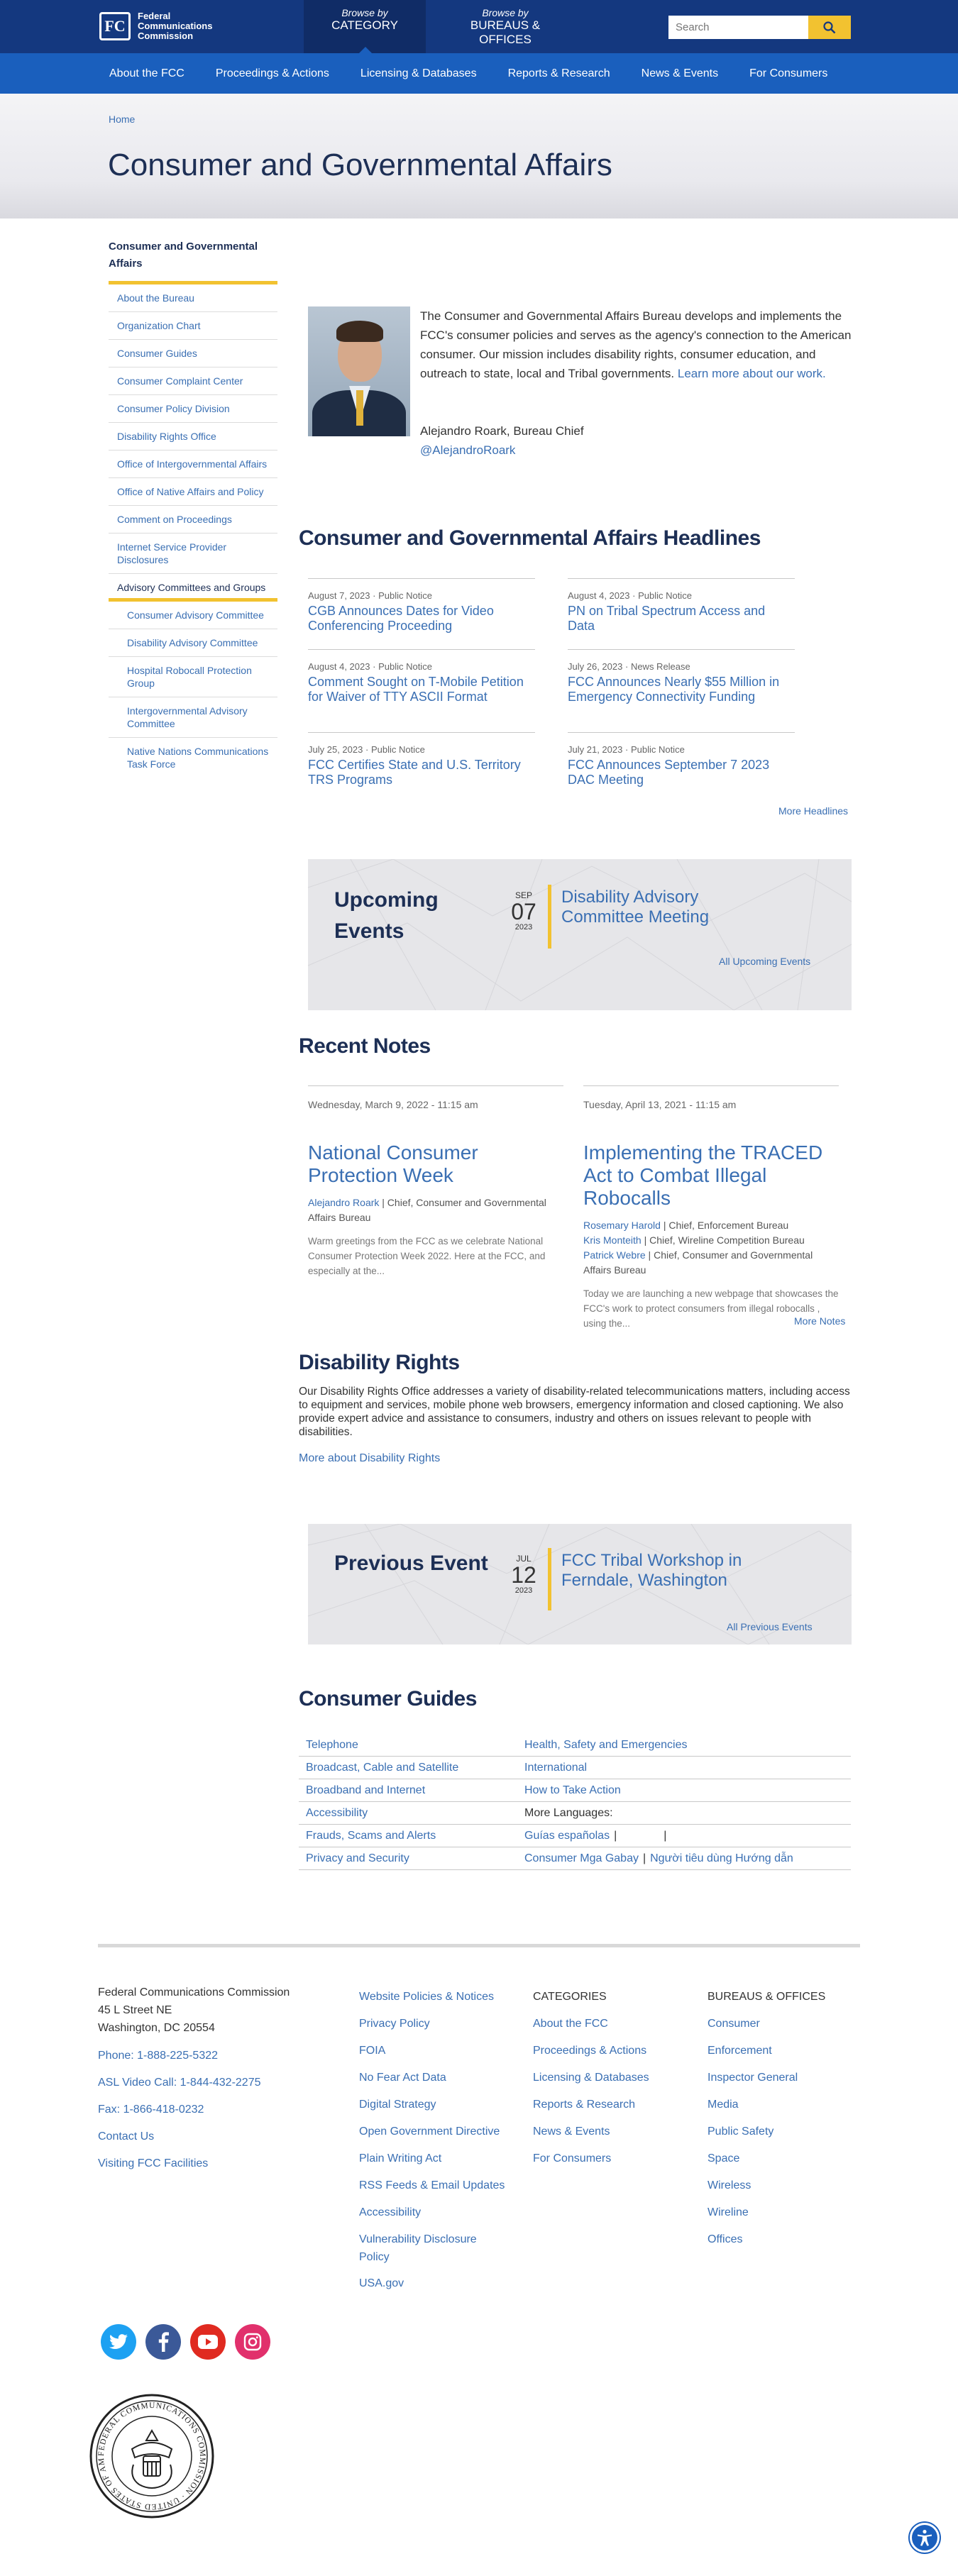 This screenshot has height=2576, width=958. I want to click on sidebar-subitem: Consumer Advisory Committee, so click(193, 615).